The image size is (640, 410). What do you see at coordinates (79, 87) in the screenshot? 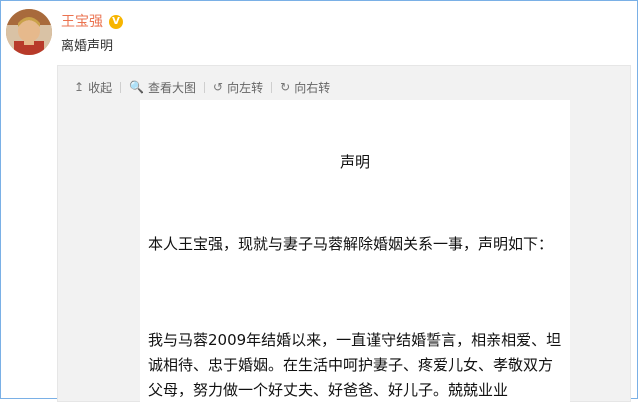
I see `collapse-arrow-icon: ↥` at bounding box center [79, 87].